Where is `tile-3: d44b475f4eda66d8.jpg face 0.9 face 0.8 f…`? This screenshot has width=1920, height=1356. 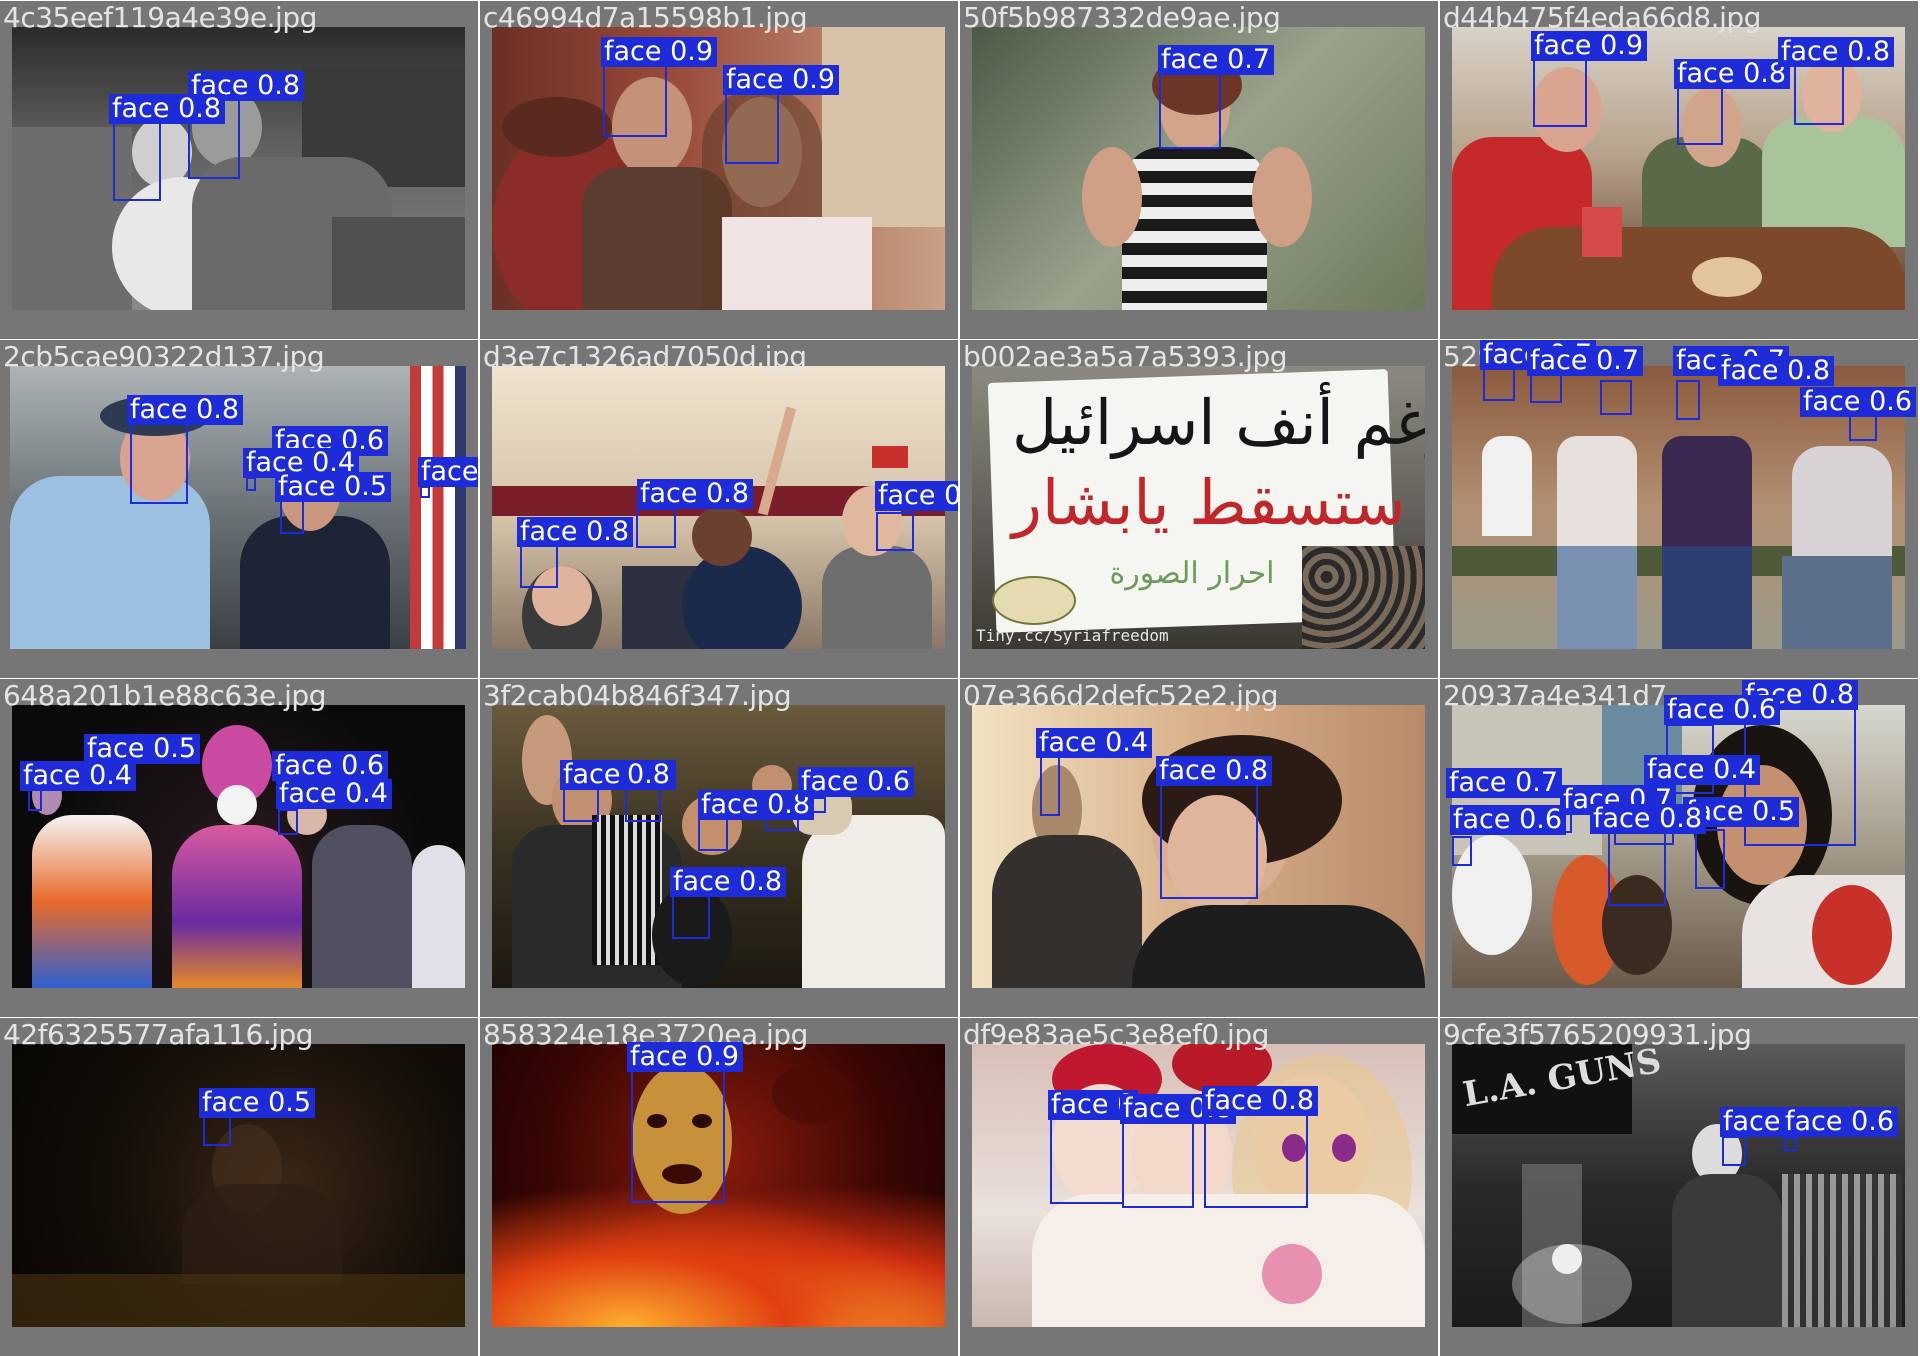 tile-3: d44b475f4eda66d8.jpg face 0.9 face 0.8 f… is located at coordinates (1679, 170).